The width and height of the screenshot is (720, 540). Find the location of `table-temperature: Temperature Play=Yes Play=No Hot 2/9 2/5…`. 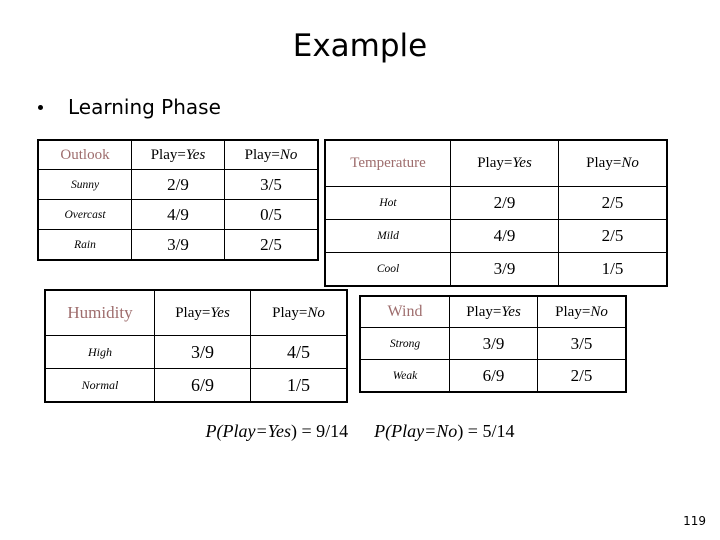

table-temperature: Temperature Play=Yes Play=No Hot 2/9 2/5… is located at coordinates (496, 213).